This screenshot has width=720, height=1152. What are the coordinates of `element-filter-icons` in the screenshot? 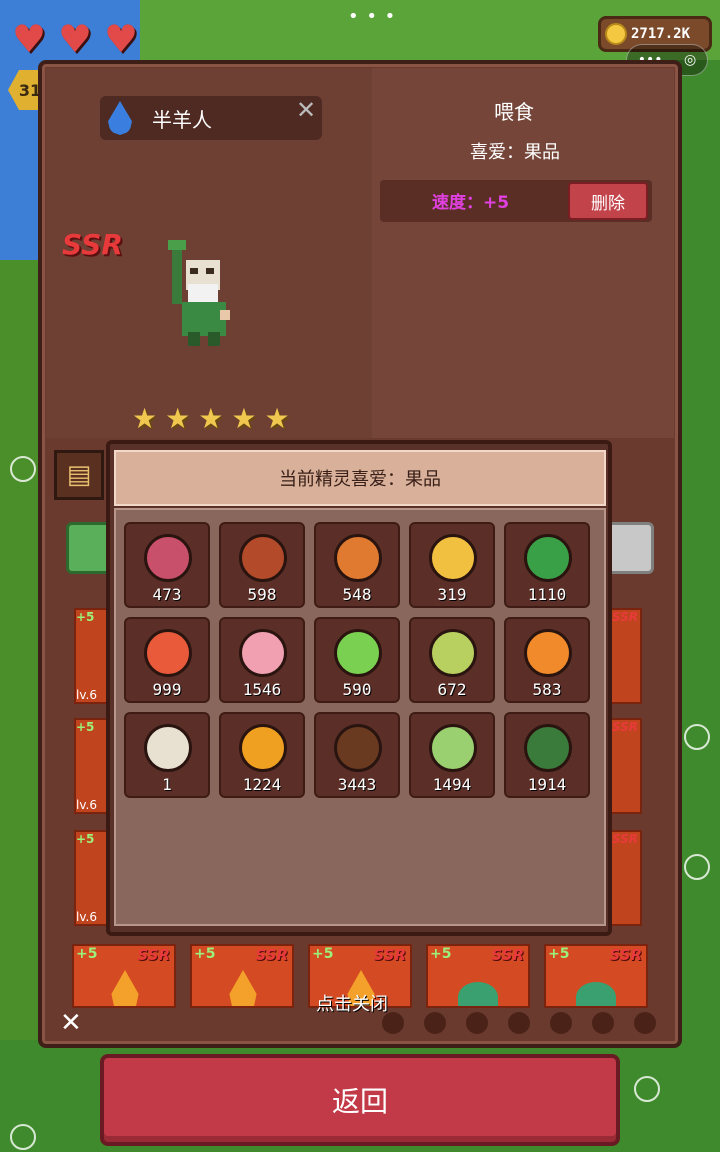 It's located at (519, 1023).